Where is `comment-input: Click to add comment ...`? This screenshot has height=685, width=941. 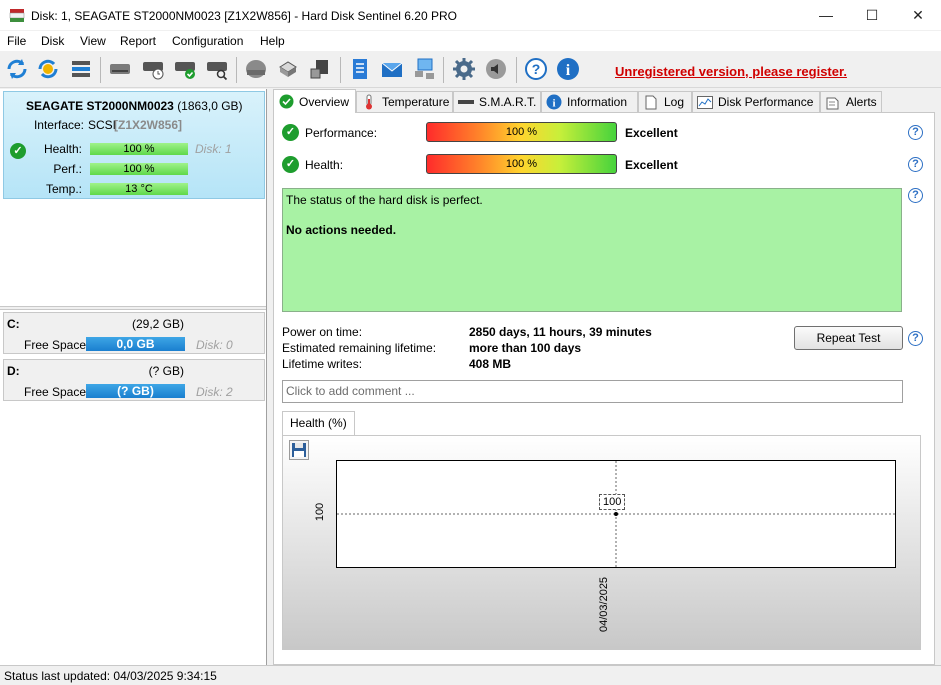 comment-input: Click to add comment ... is located at coordinates (592, 391).